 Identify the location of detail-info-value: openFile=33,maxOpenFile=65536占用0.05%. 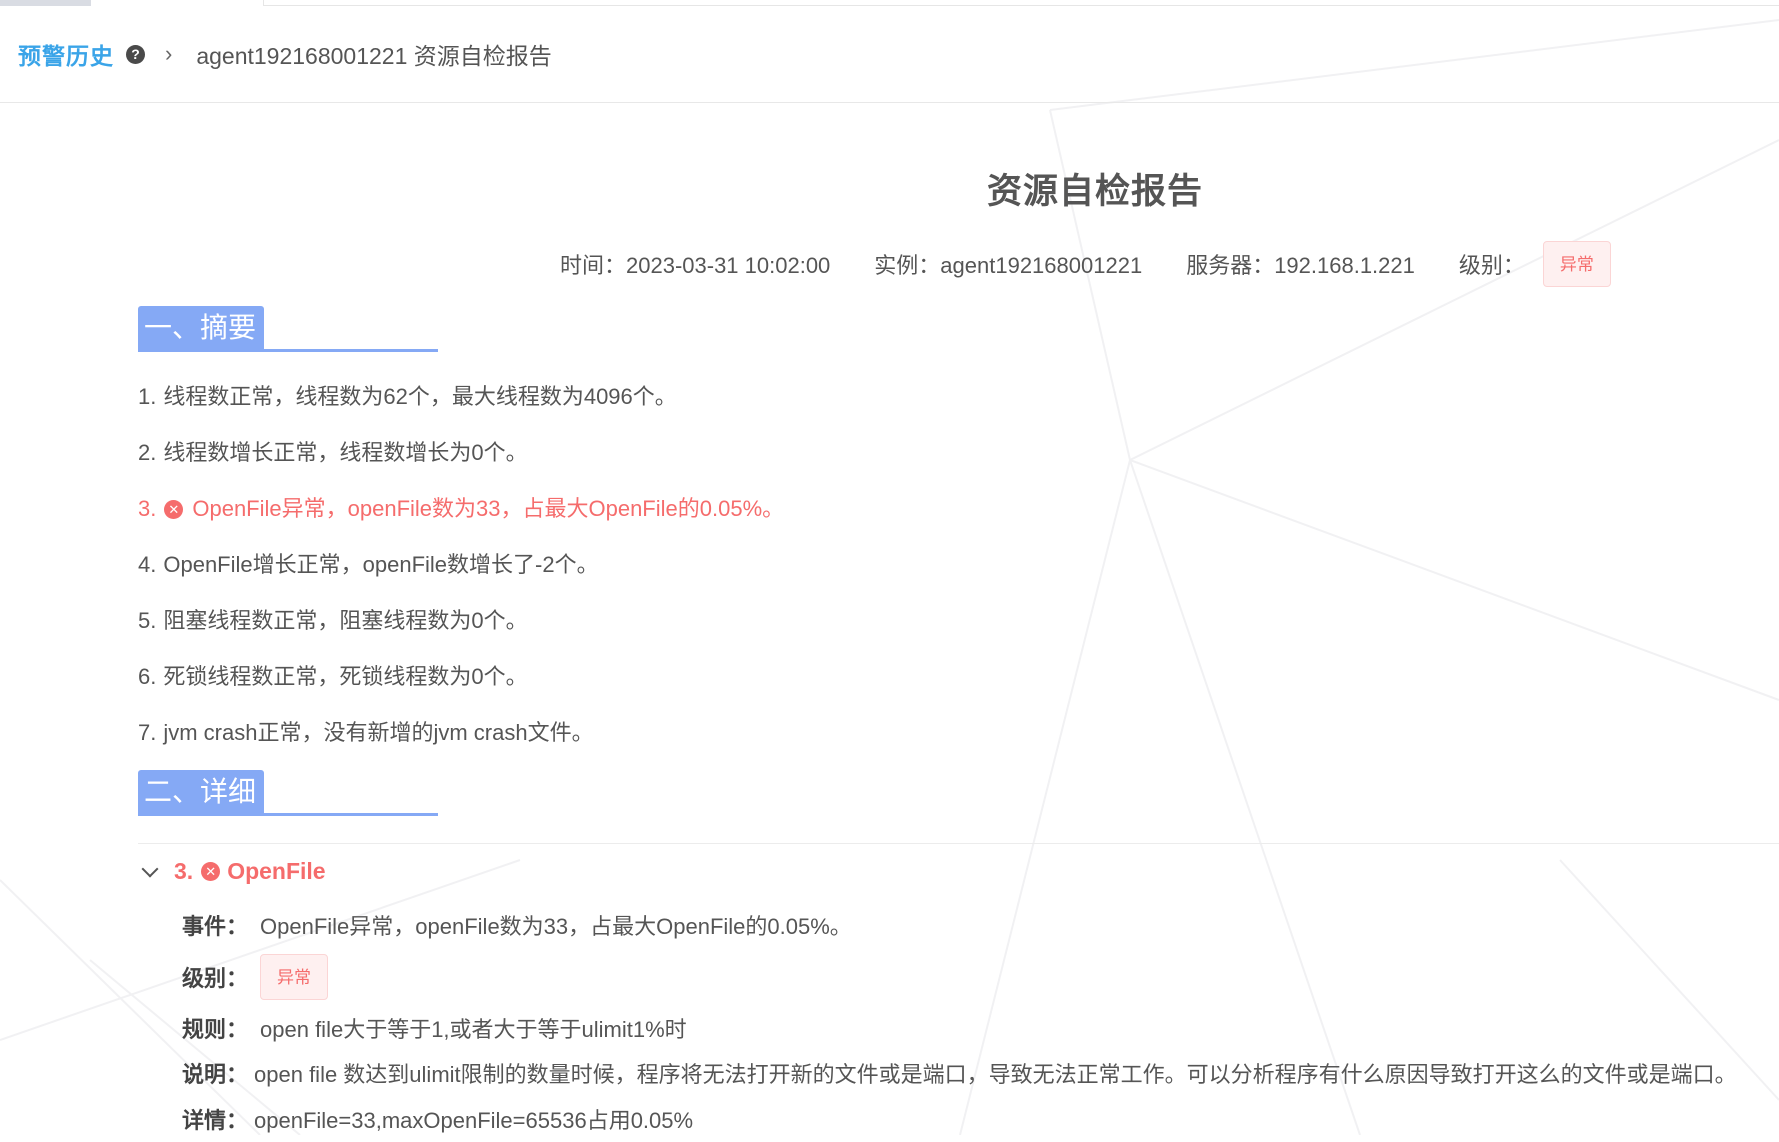
(474, 1120).